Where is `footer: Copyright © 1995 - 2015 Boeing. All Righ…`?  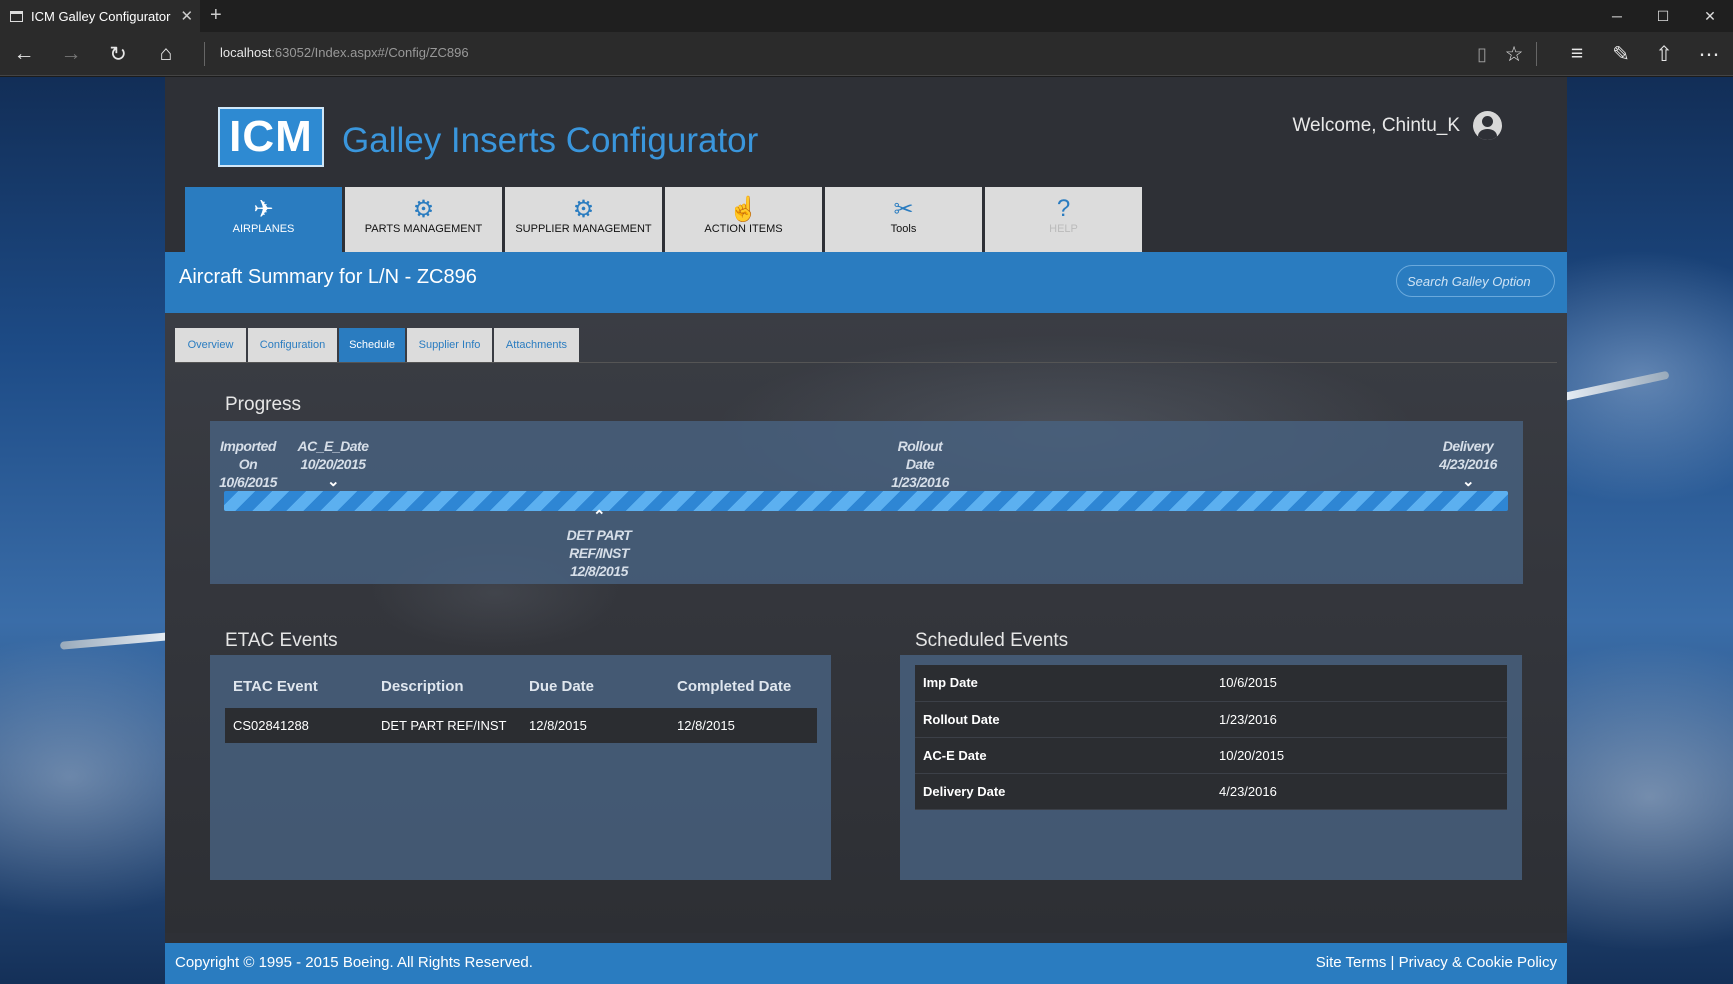 footer: Copyright © 1995 - 2015 Boeing. All Righ… is located at coordinates (866, 963).